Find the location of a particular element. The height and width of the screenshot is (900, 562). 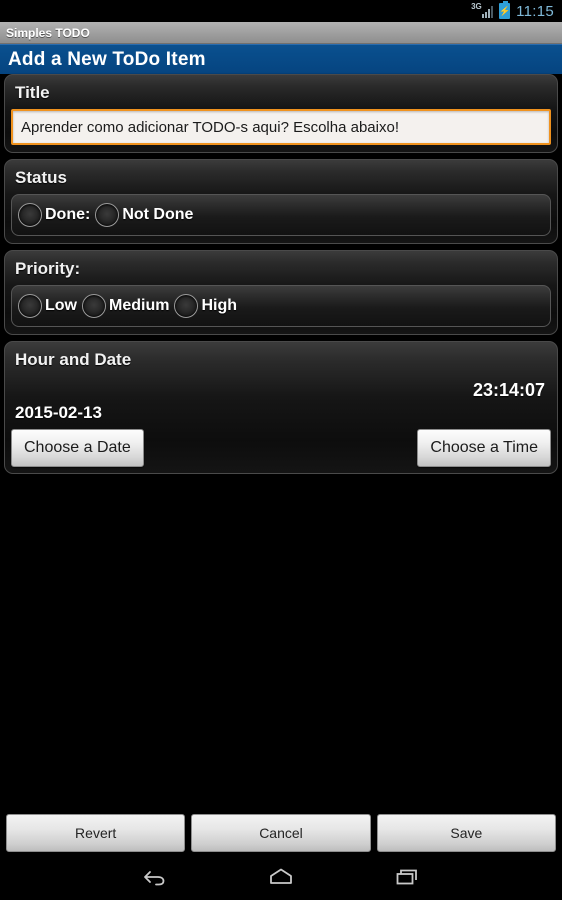

status-bar-icons: 3G ⚡ 11:15 is located at coordinates (512, 10).